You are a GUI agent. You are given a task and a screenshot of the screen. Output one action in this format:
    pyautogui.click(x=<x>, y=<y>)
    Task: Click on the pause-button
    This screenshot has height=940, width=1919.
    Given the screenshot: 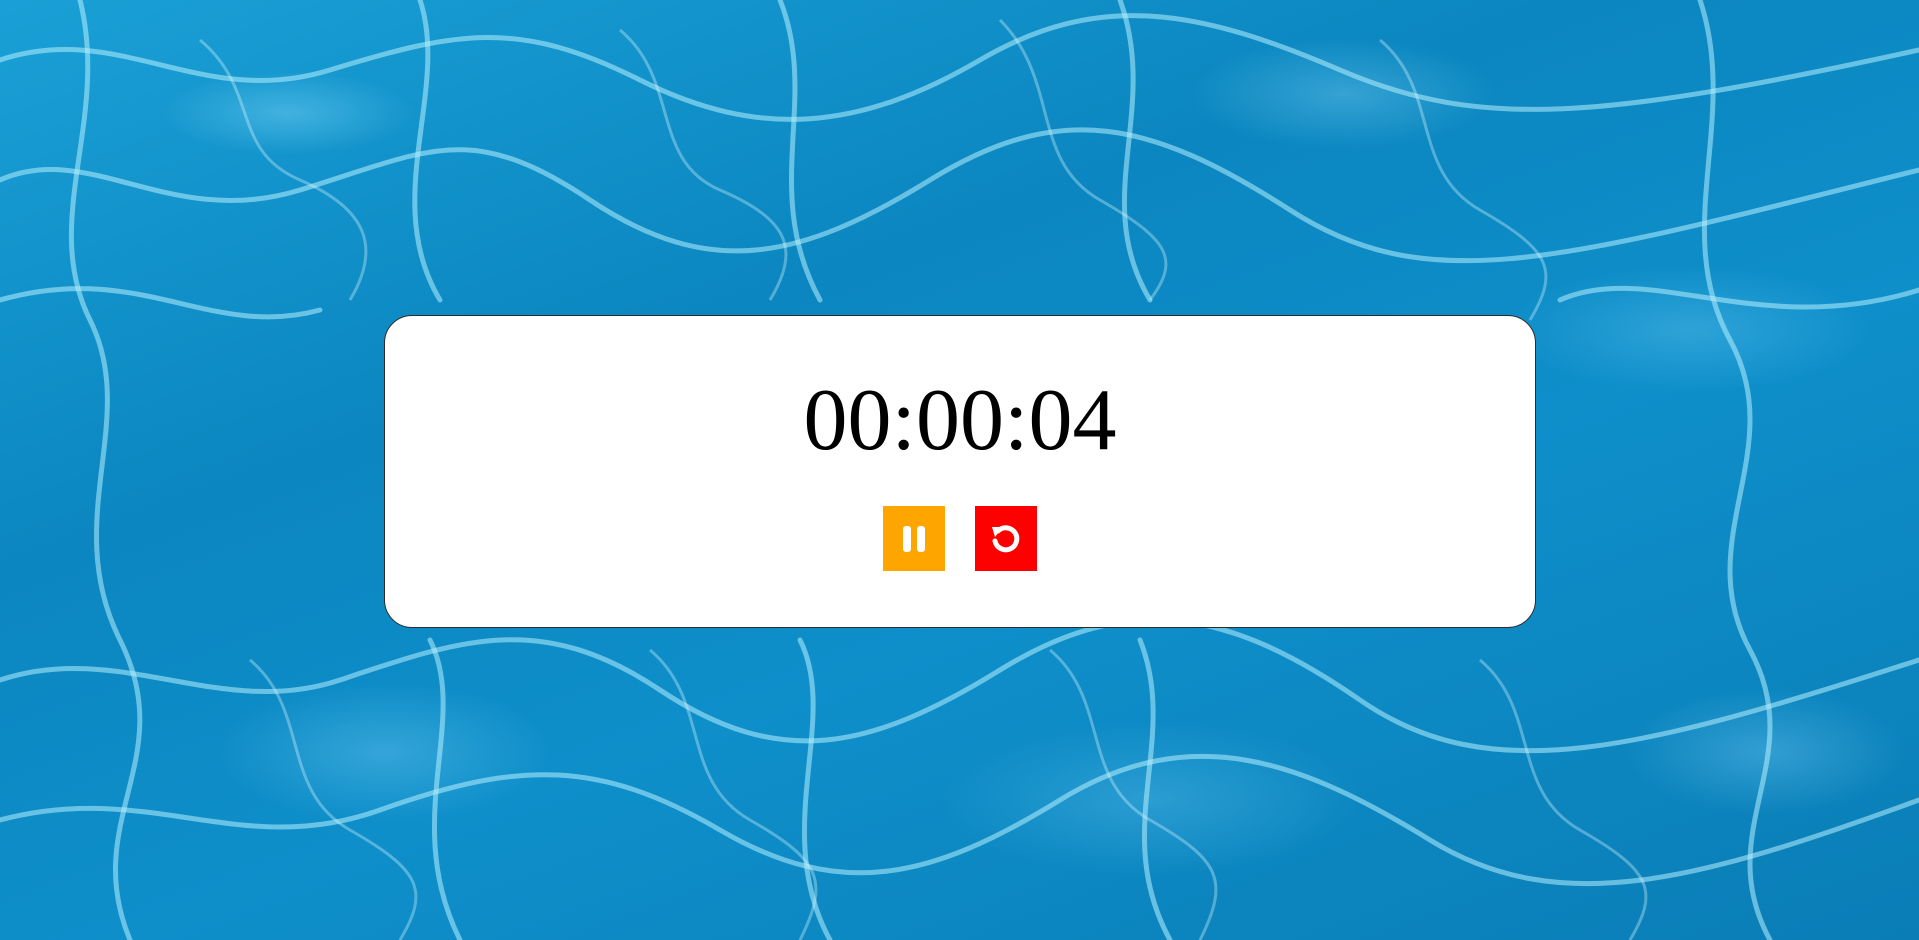 What is the action you would take?
    pyautogui.click(x=914, y=538)
    